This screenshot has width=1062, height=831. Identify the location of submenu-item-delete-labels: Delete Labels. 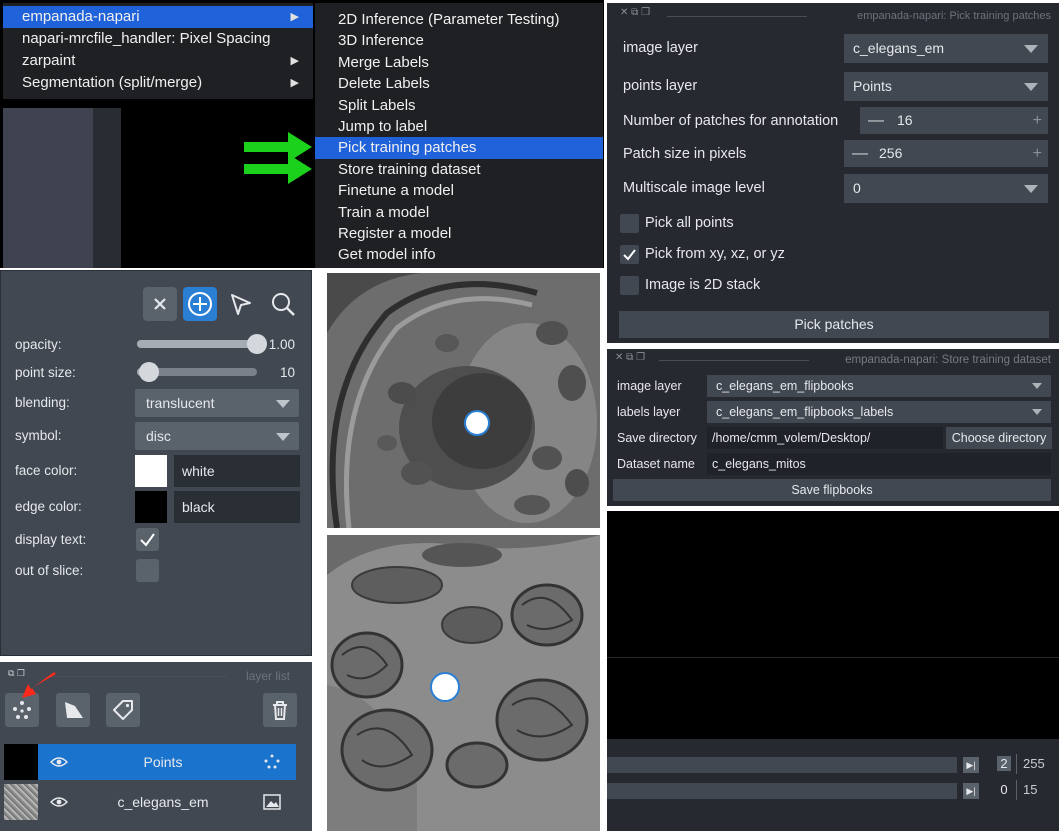
(459, 83).